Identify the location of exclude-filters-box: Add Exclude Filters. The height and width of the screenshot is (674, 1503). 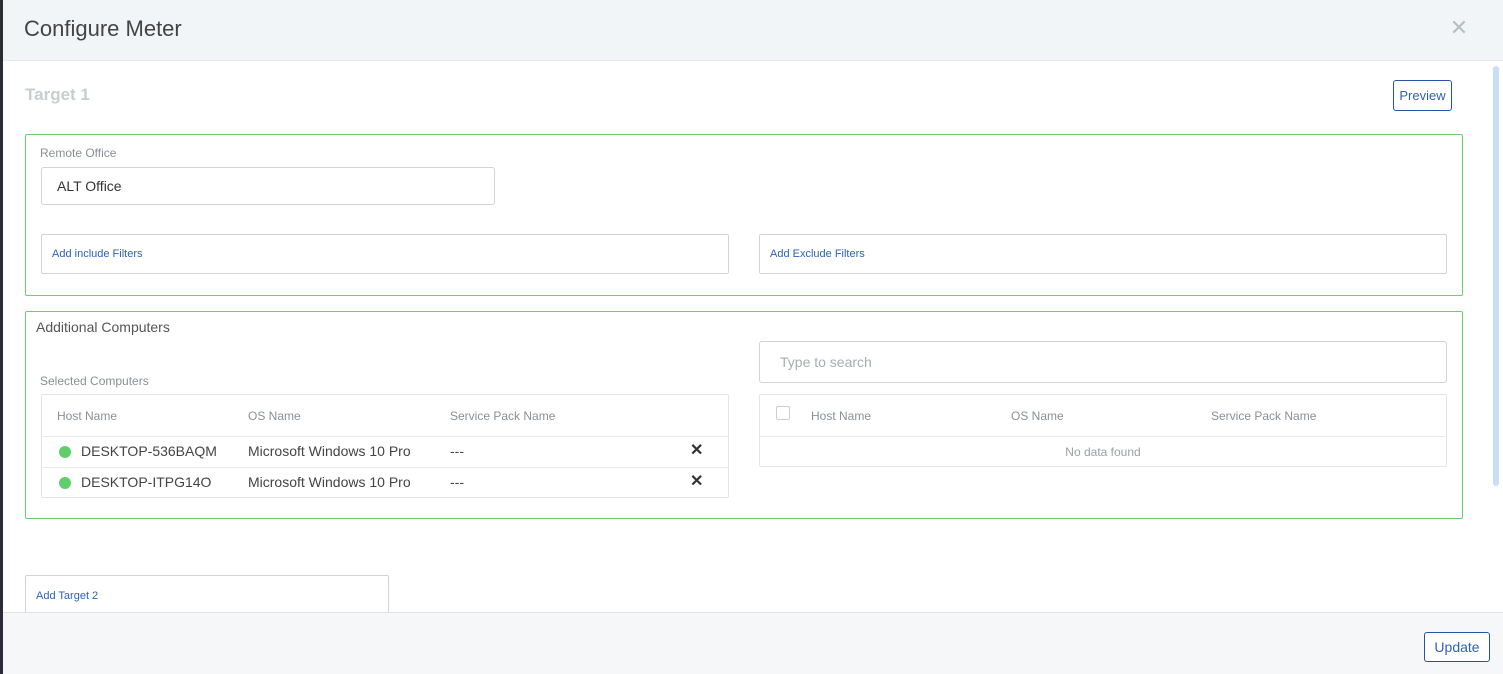
(1103, 254).